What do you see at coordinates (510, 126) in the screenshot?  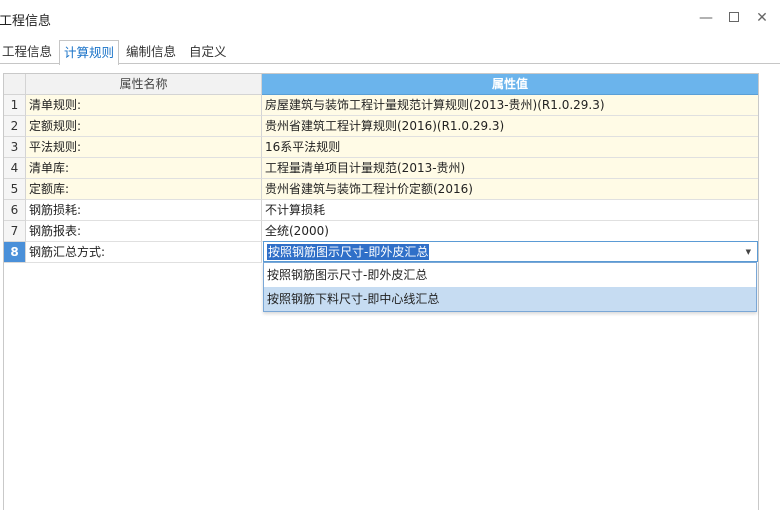 I see `property-value: 贵州省建筑工程计算规则(2016)(R1.0.29.3)` at bounding box center [510, 126].